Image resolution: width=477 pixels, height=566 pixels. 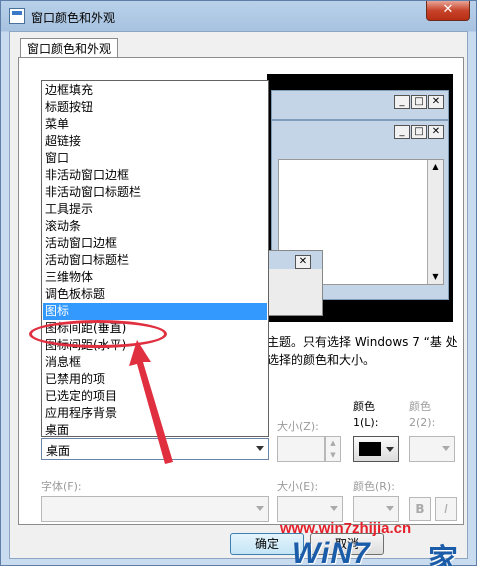 I want to click on dropdown-option: 非活动窗口标题栏, so click(x=155, y=192).